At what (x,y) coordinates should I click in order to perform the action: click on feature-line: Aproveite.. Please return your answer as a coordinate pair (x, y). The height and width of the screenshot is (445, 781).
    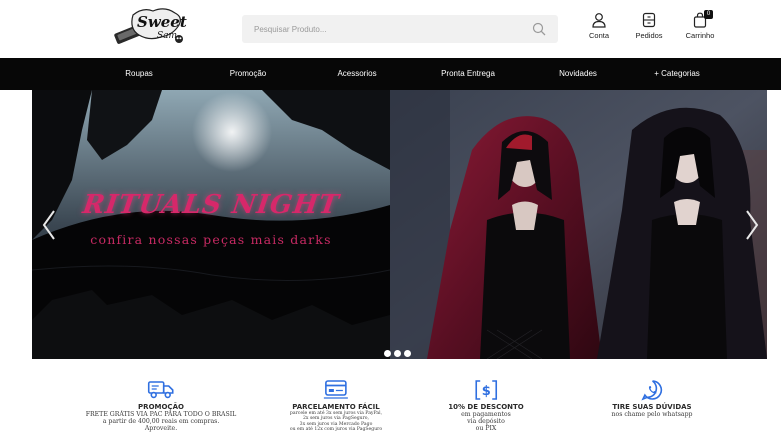
    Looking at the image, I should click on (161, 428).